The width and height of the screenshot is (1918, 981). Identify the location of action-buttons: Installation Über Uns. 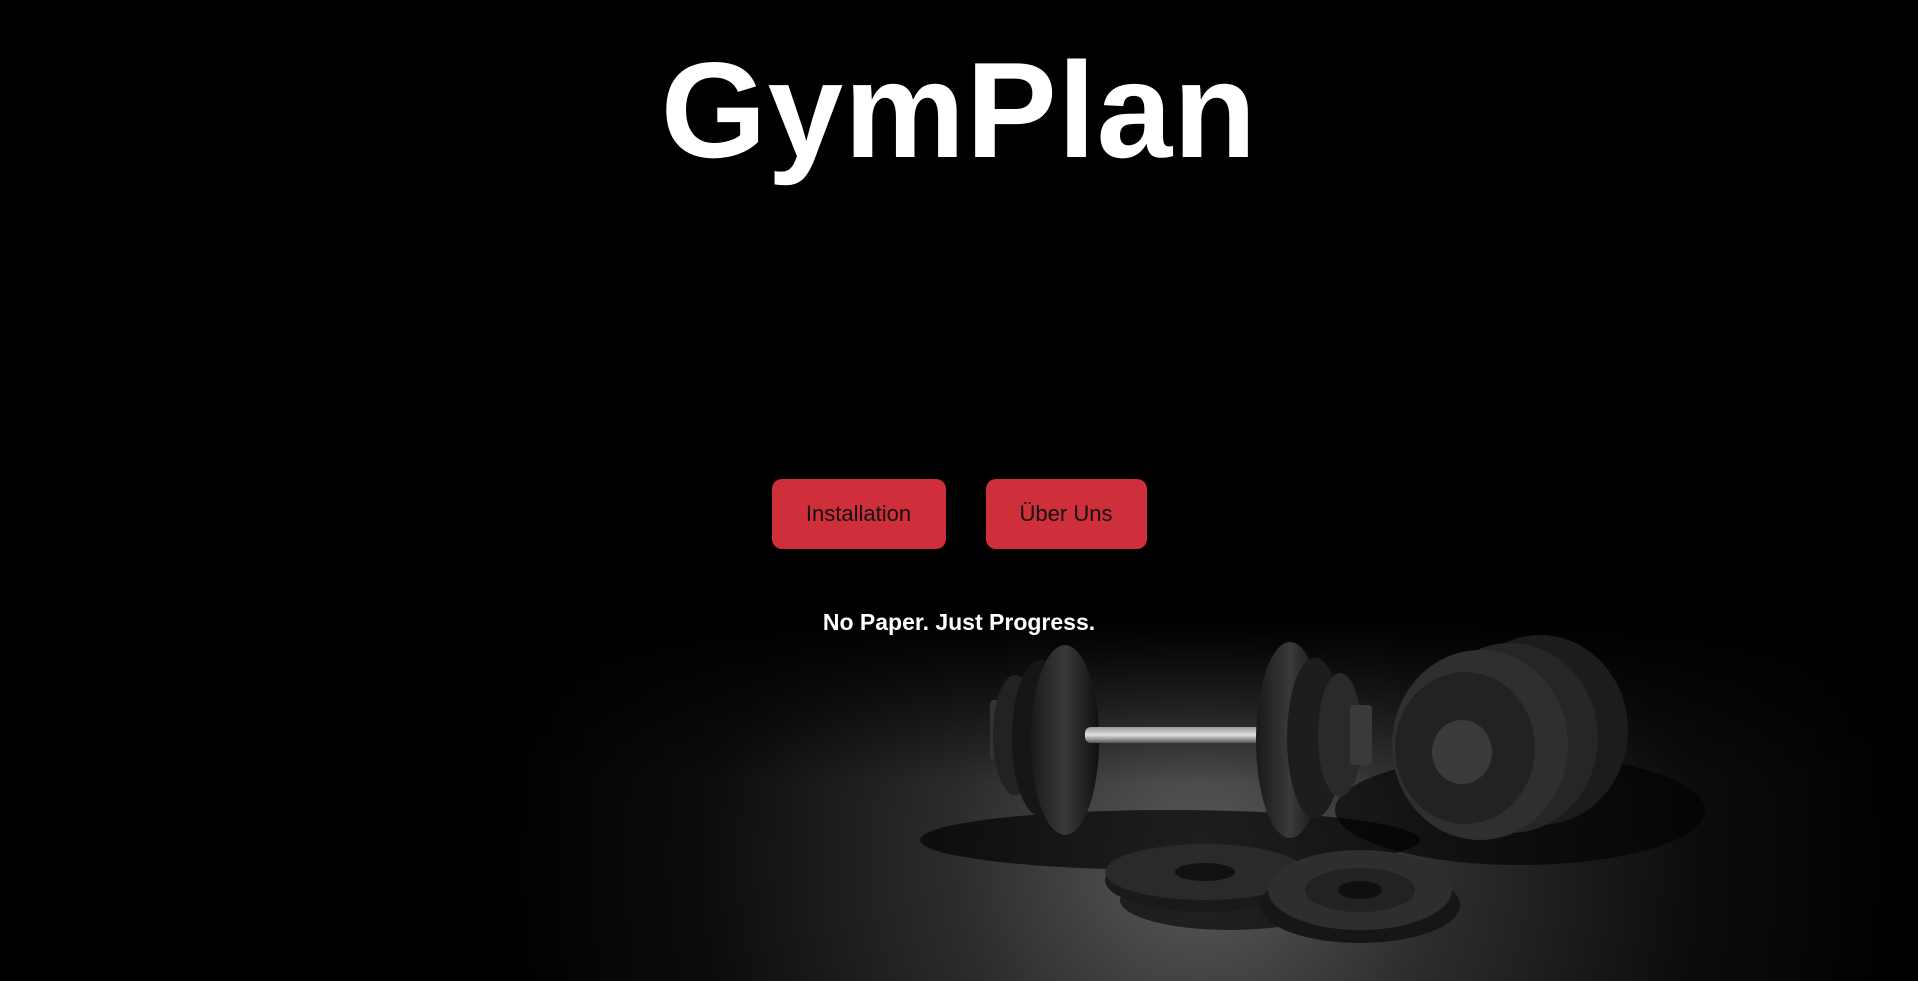
(959, 514).